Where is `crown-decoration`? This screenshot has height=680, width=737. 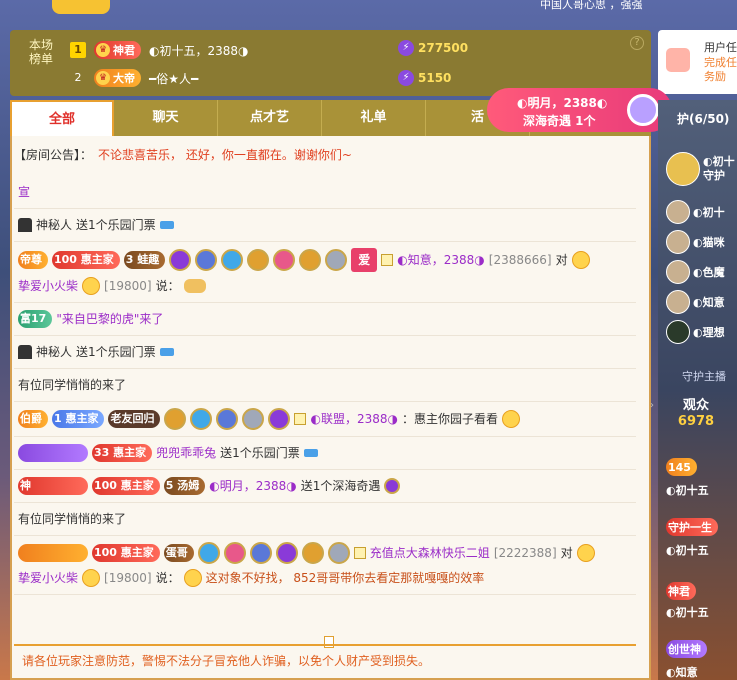
crown-decoration is located at coordinates (81, 7).